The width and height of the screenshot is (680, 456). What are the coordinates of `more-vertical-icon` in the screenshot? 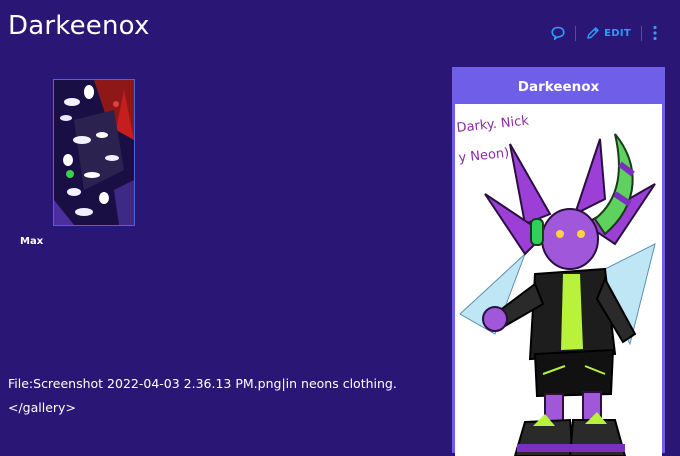 It's located at (655, 33).